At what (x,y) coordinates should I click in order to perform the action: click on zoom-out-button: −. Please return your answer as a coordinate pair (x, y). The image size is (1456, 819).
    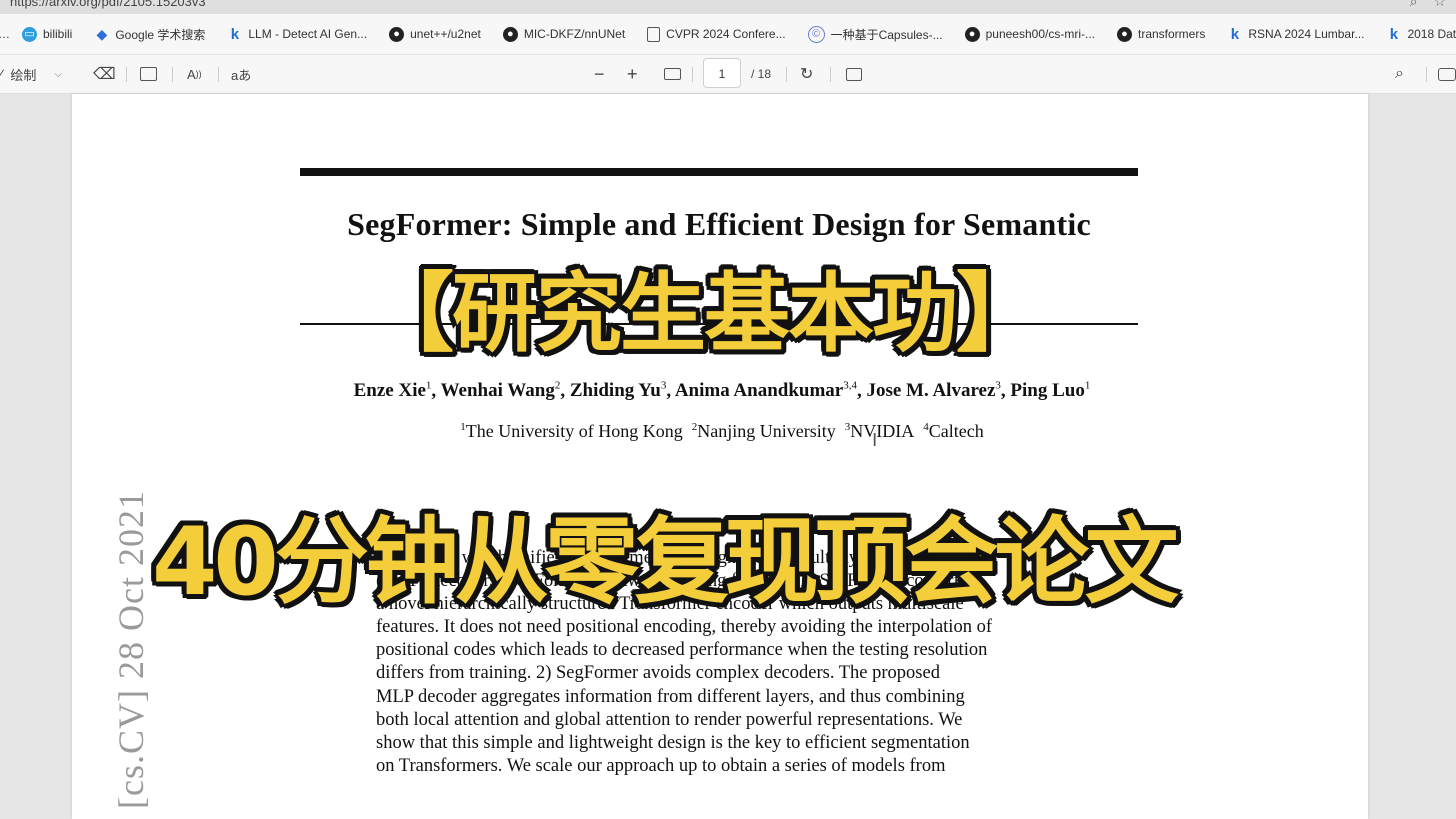
    Looking at the image, I should click on (599, 74).